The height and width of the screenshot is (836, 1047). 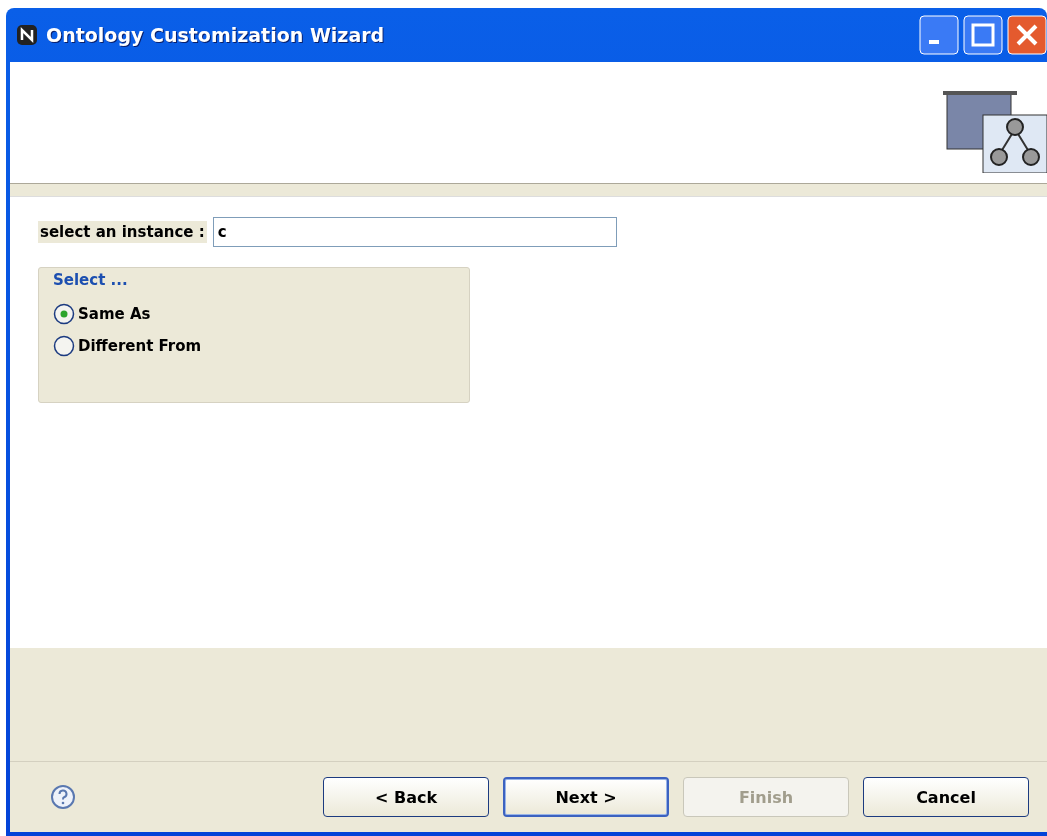 What do you see at coordinates (215, 35) in the screenshot?
I see `window-title: Ontology Customization Wizard` at bounding box center [215, 35].